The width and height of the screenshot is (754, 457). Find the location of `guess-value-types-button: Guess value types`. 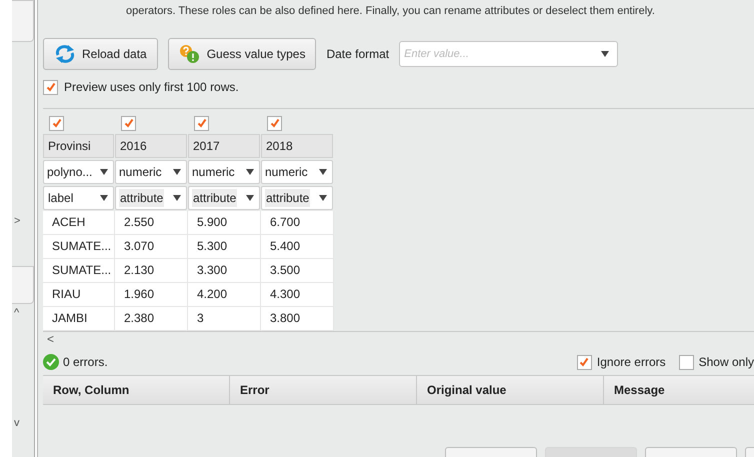

guess-value-types-button: Guess value types is located at coordinates (242, 54).